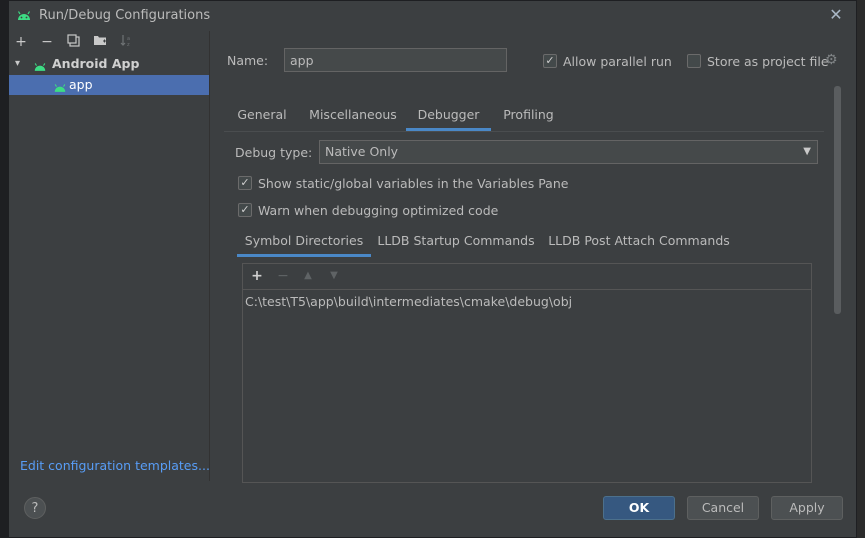 The width and height of the screenshot is (865, 538). What do you see at coordinates (334, 276) in the screenshot?
I see `move-down-button: ▼` at bounding box center [334, 276].